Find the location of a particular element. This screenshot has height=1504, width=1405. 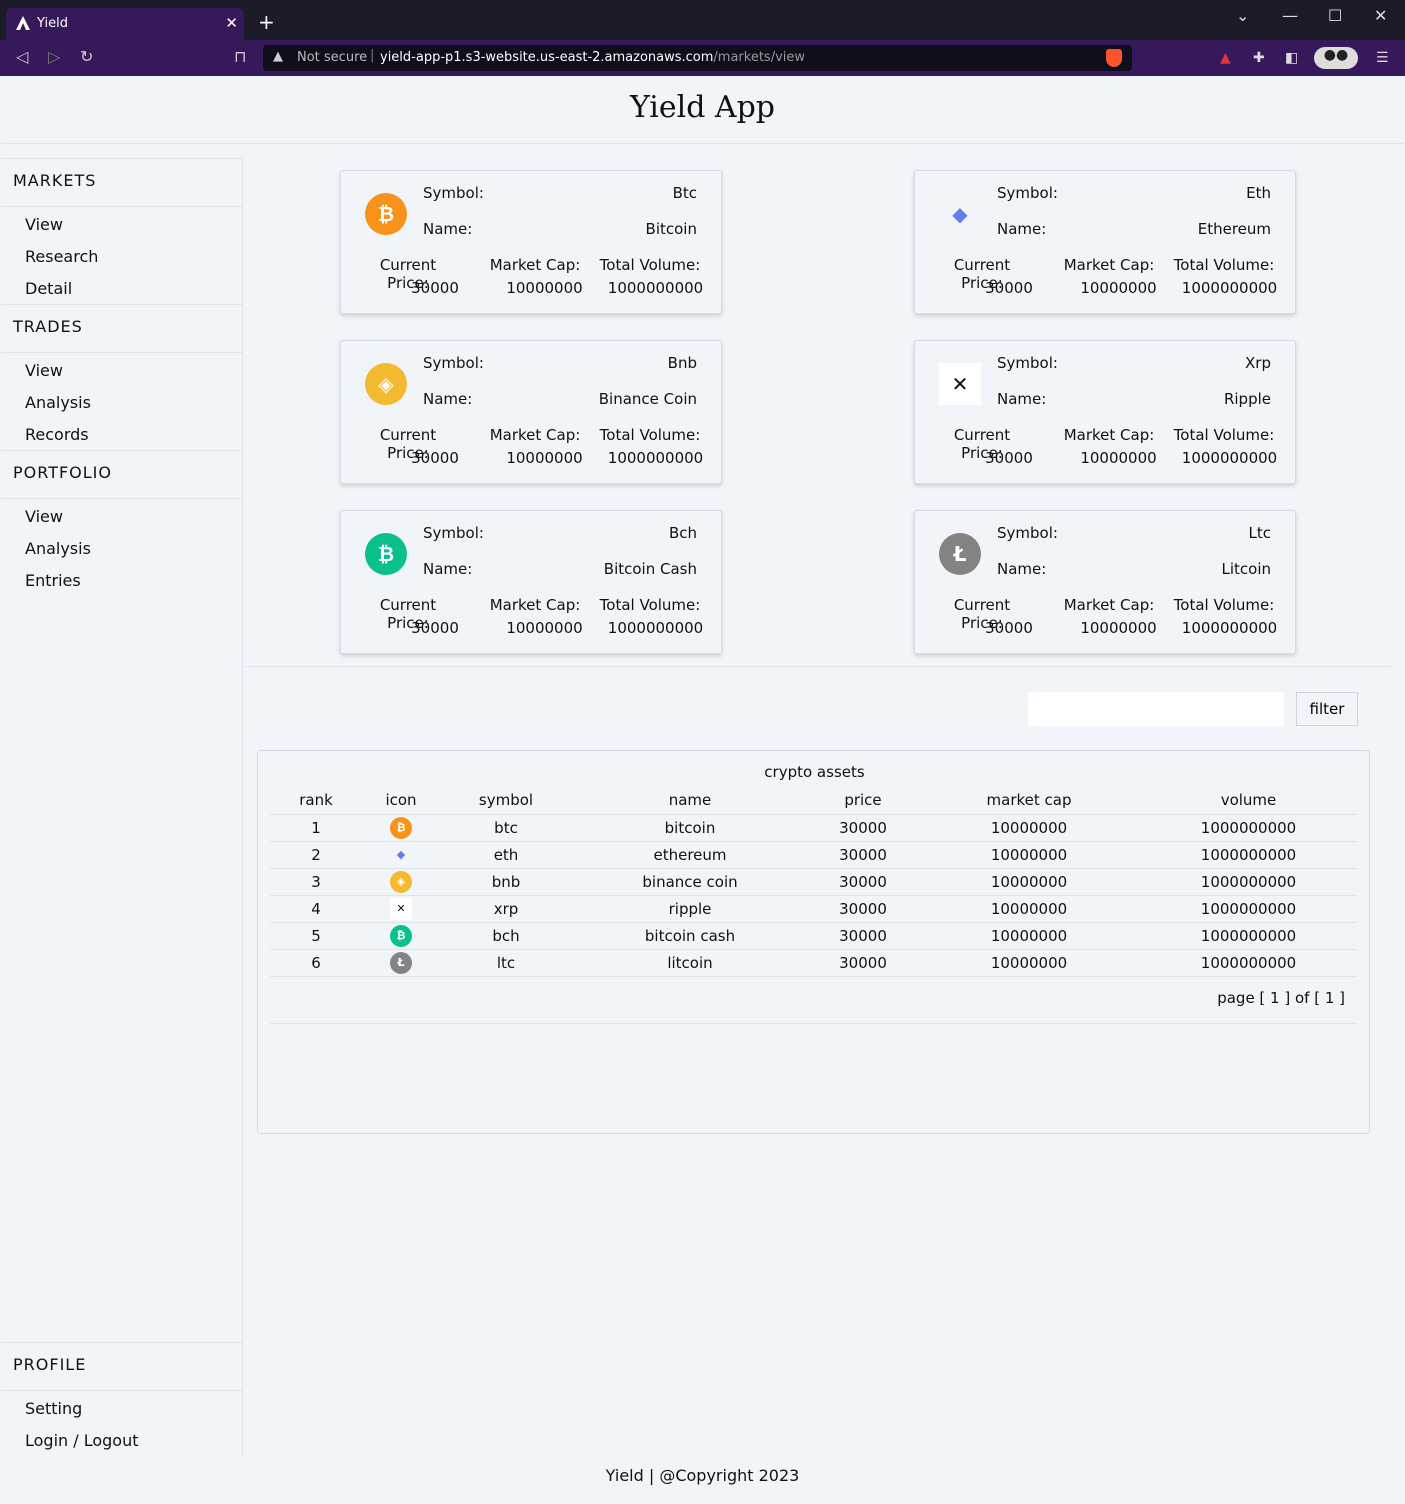

ripple-icon: ✕ is located at coordinates (401, 908).